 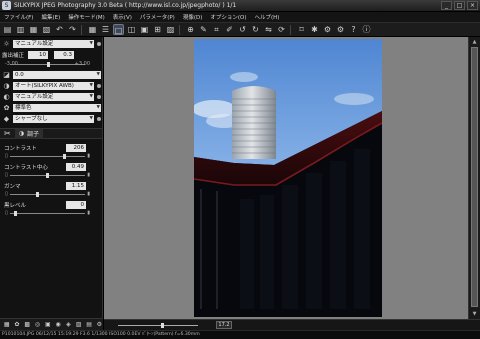 What do you see at coordinates (45, 186) in the screenshot?
I see `gamma-param: ガンマ 1.15` at bounding box center [45, 186].